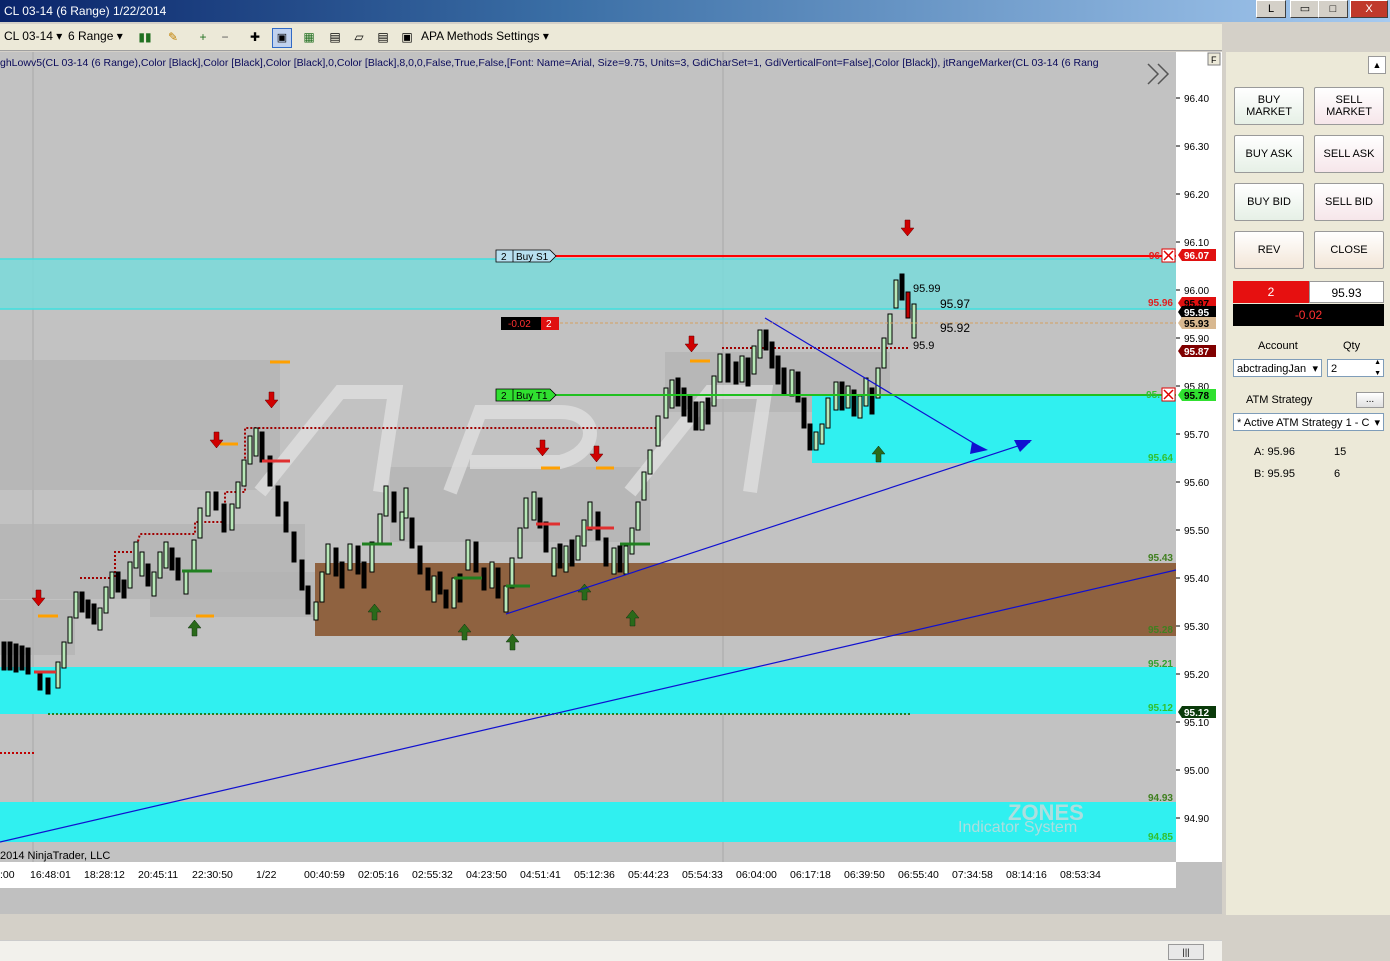  Describe the element at coordinates (480, 36) in the screenshot. I see `apa-methods-label: APA Methods Settings` at that location.